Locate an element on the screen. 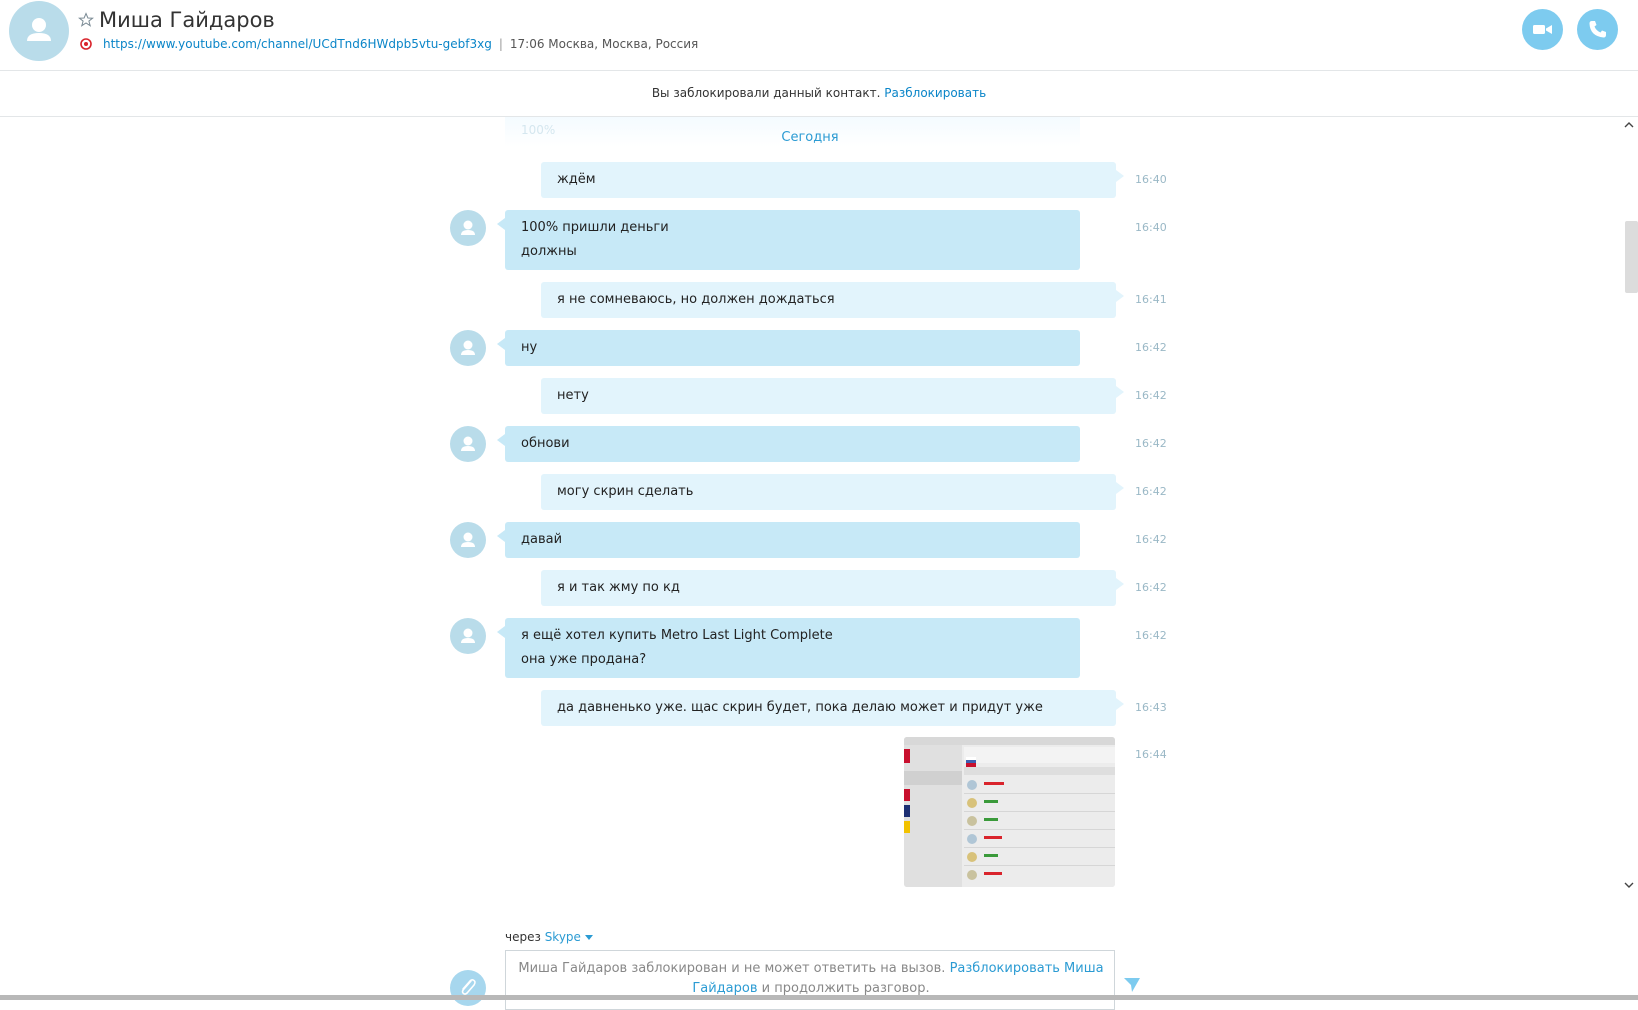  message-text: могу скрин сделать is located at coordinates (625, 491).